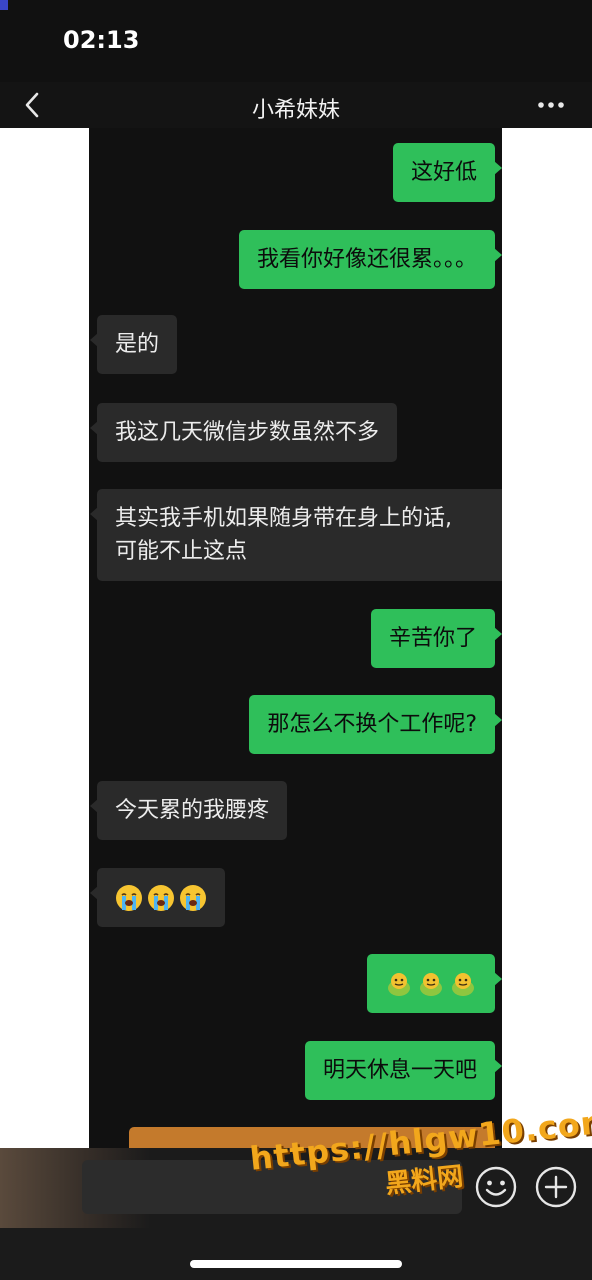  I want to click on message-bubble-outgoing: 明天休息一天吧, so click(403, 1070).